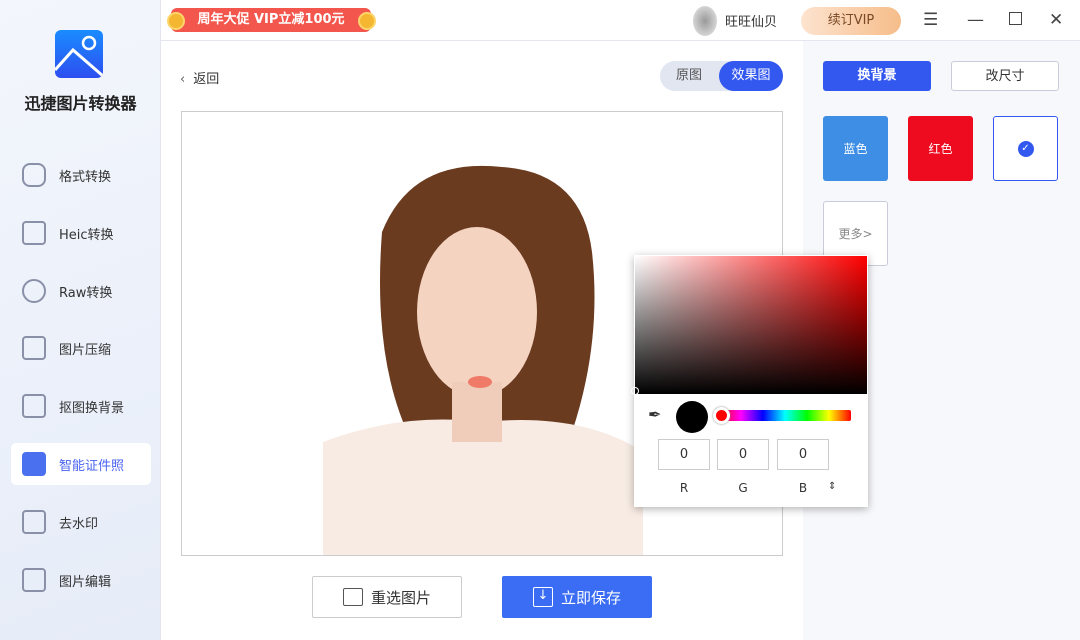 The height and width of the screenshot is (640, 1080). Describe the element at coordinates (855, 148) in the screenshot. I see `swatch-blue: 蓝色` at that location.